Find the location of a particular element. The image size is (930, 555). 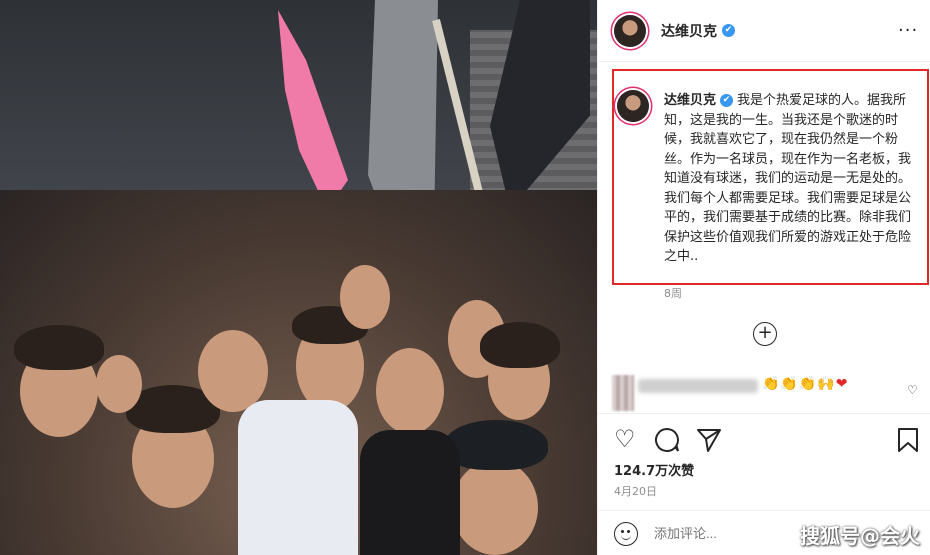

likes-count: 124.7万次赞 is located at coordinates (654, 469).